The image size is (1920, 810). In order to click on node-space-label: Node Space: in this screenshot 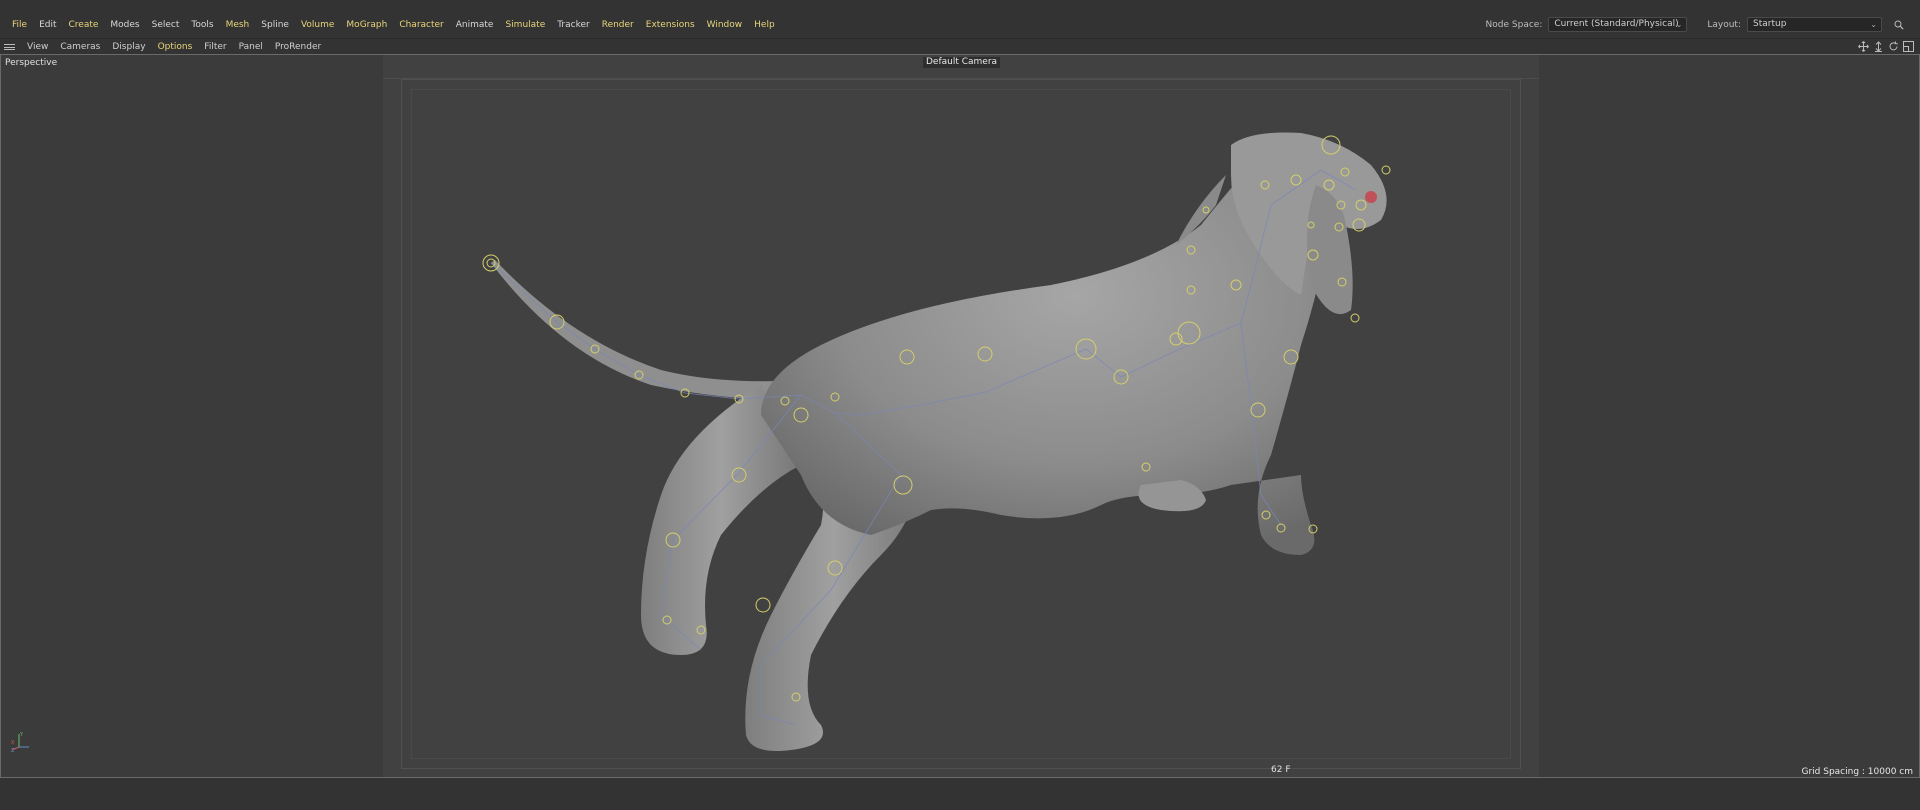, I will do `click(1514, 24)`.